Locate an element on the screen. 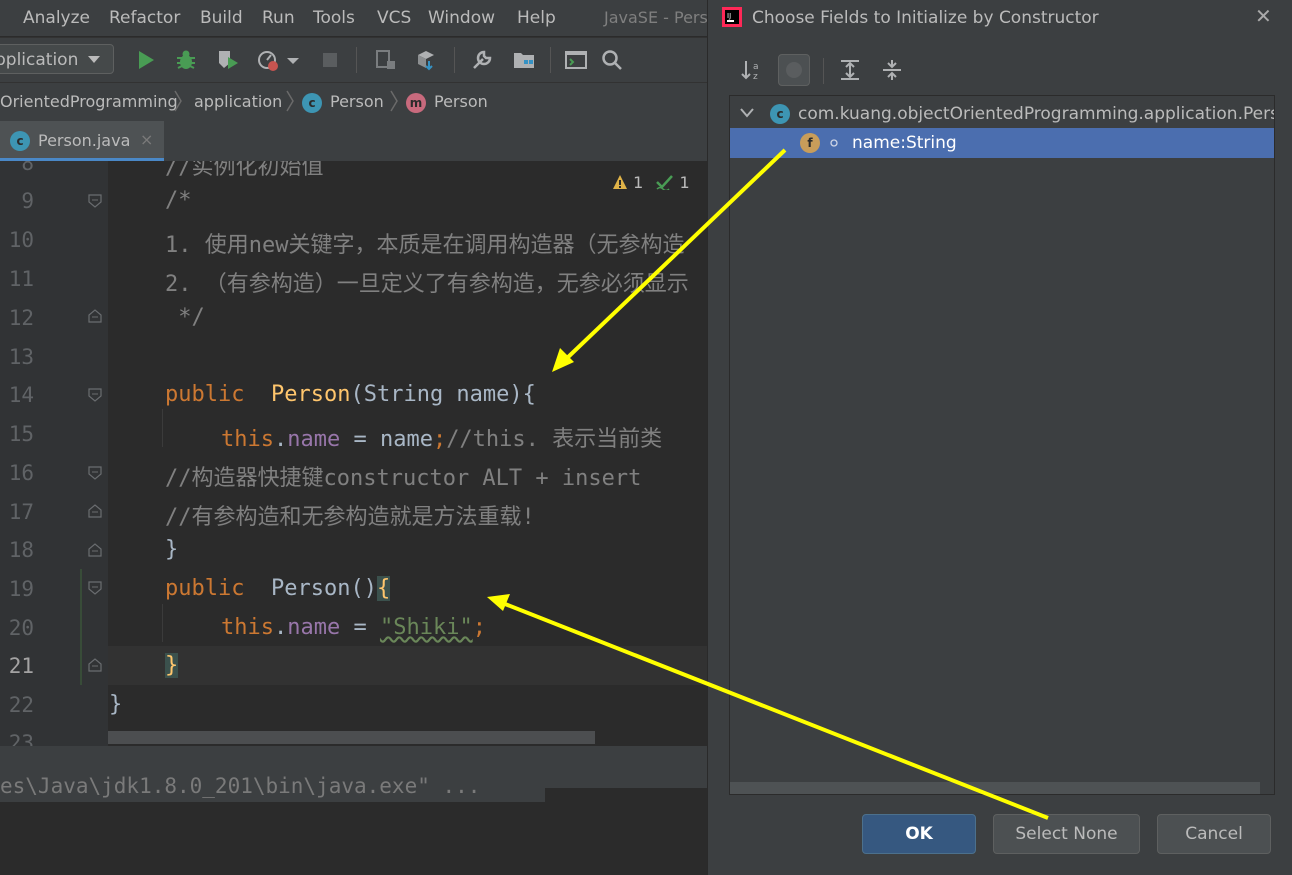  menu-window: Window is located at coordinates (461, 18).